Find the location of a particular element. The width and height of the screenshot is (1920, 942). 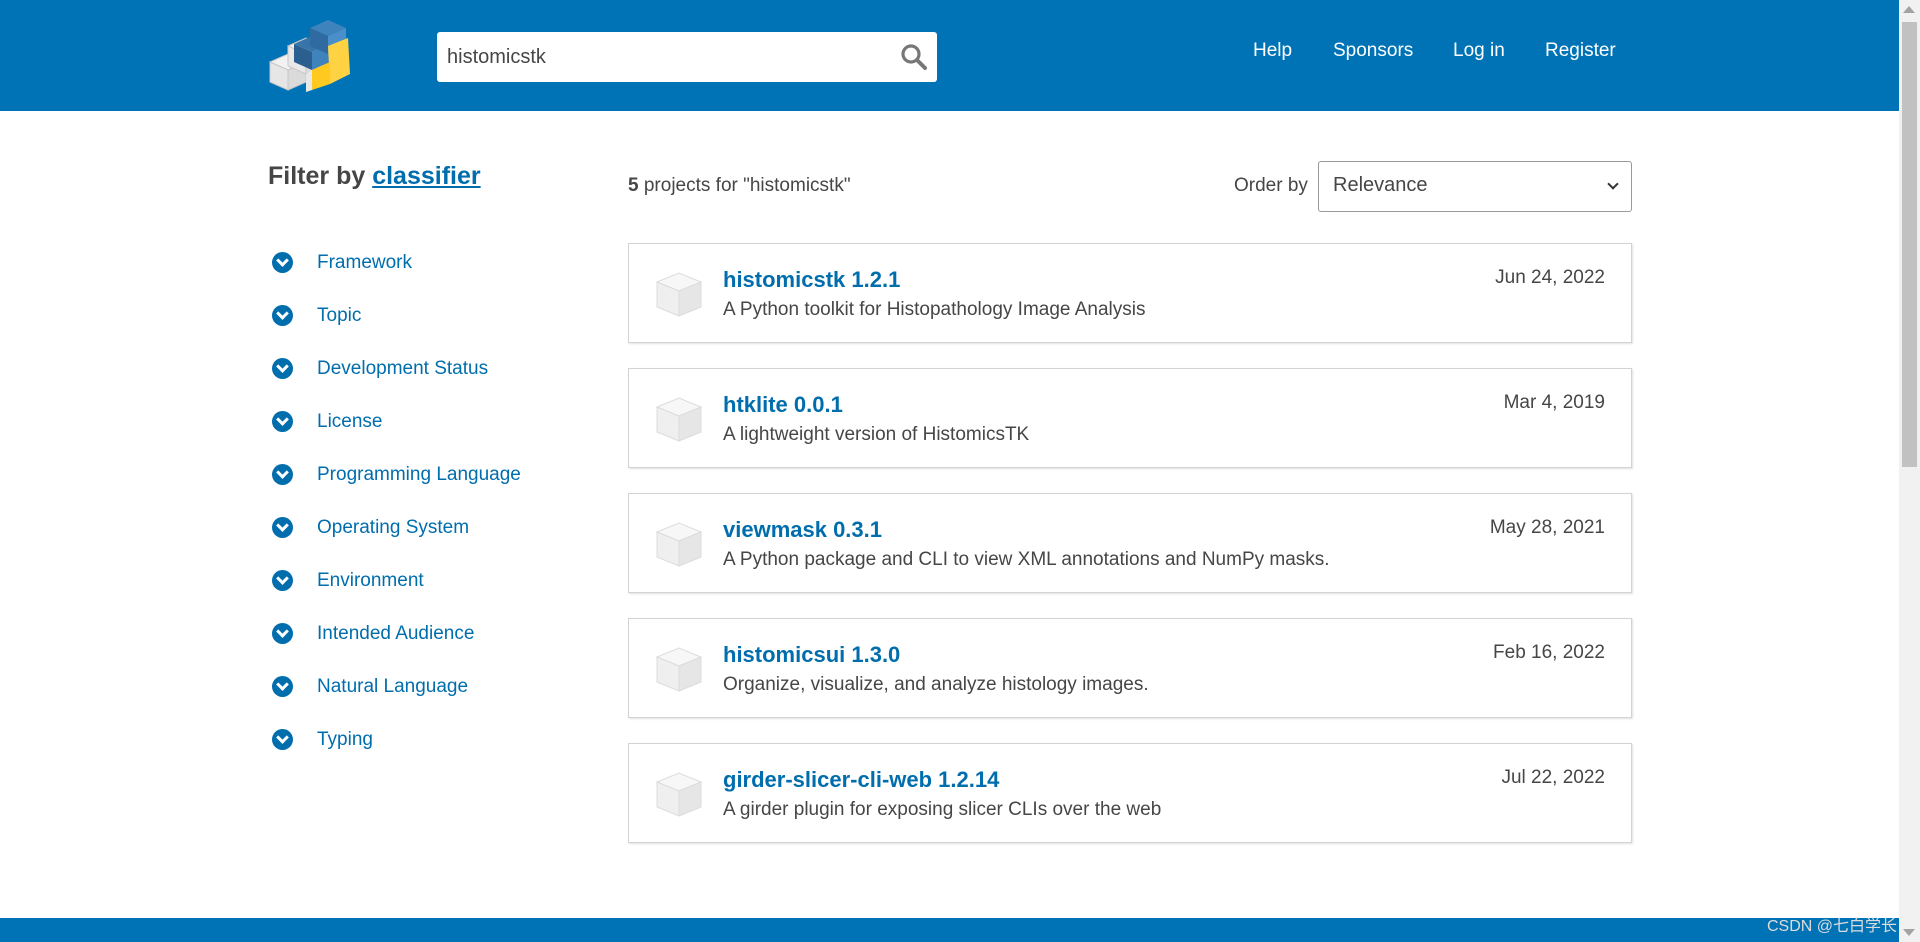

filter-heading-label: Filter by is located at coordinates (317, 176).